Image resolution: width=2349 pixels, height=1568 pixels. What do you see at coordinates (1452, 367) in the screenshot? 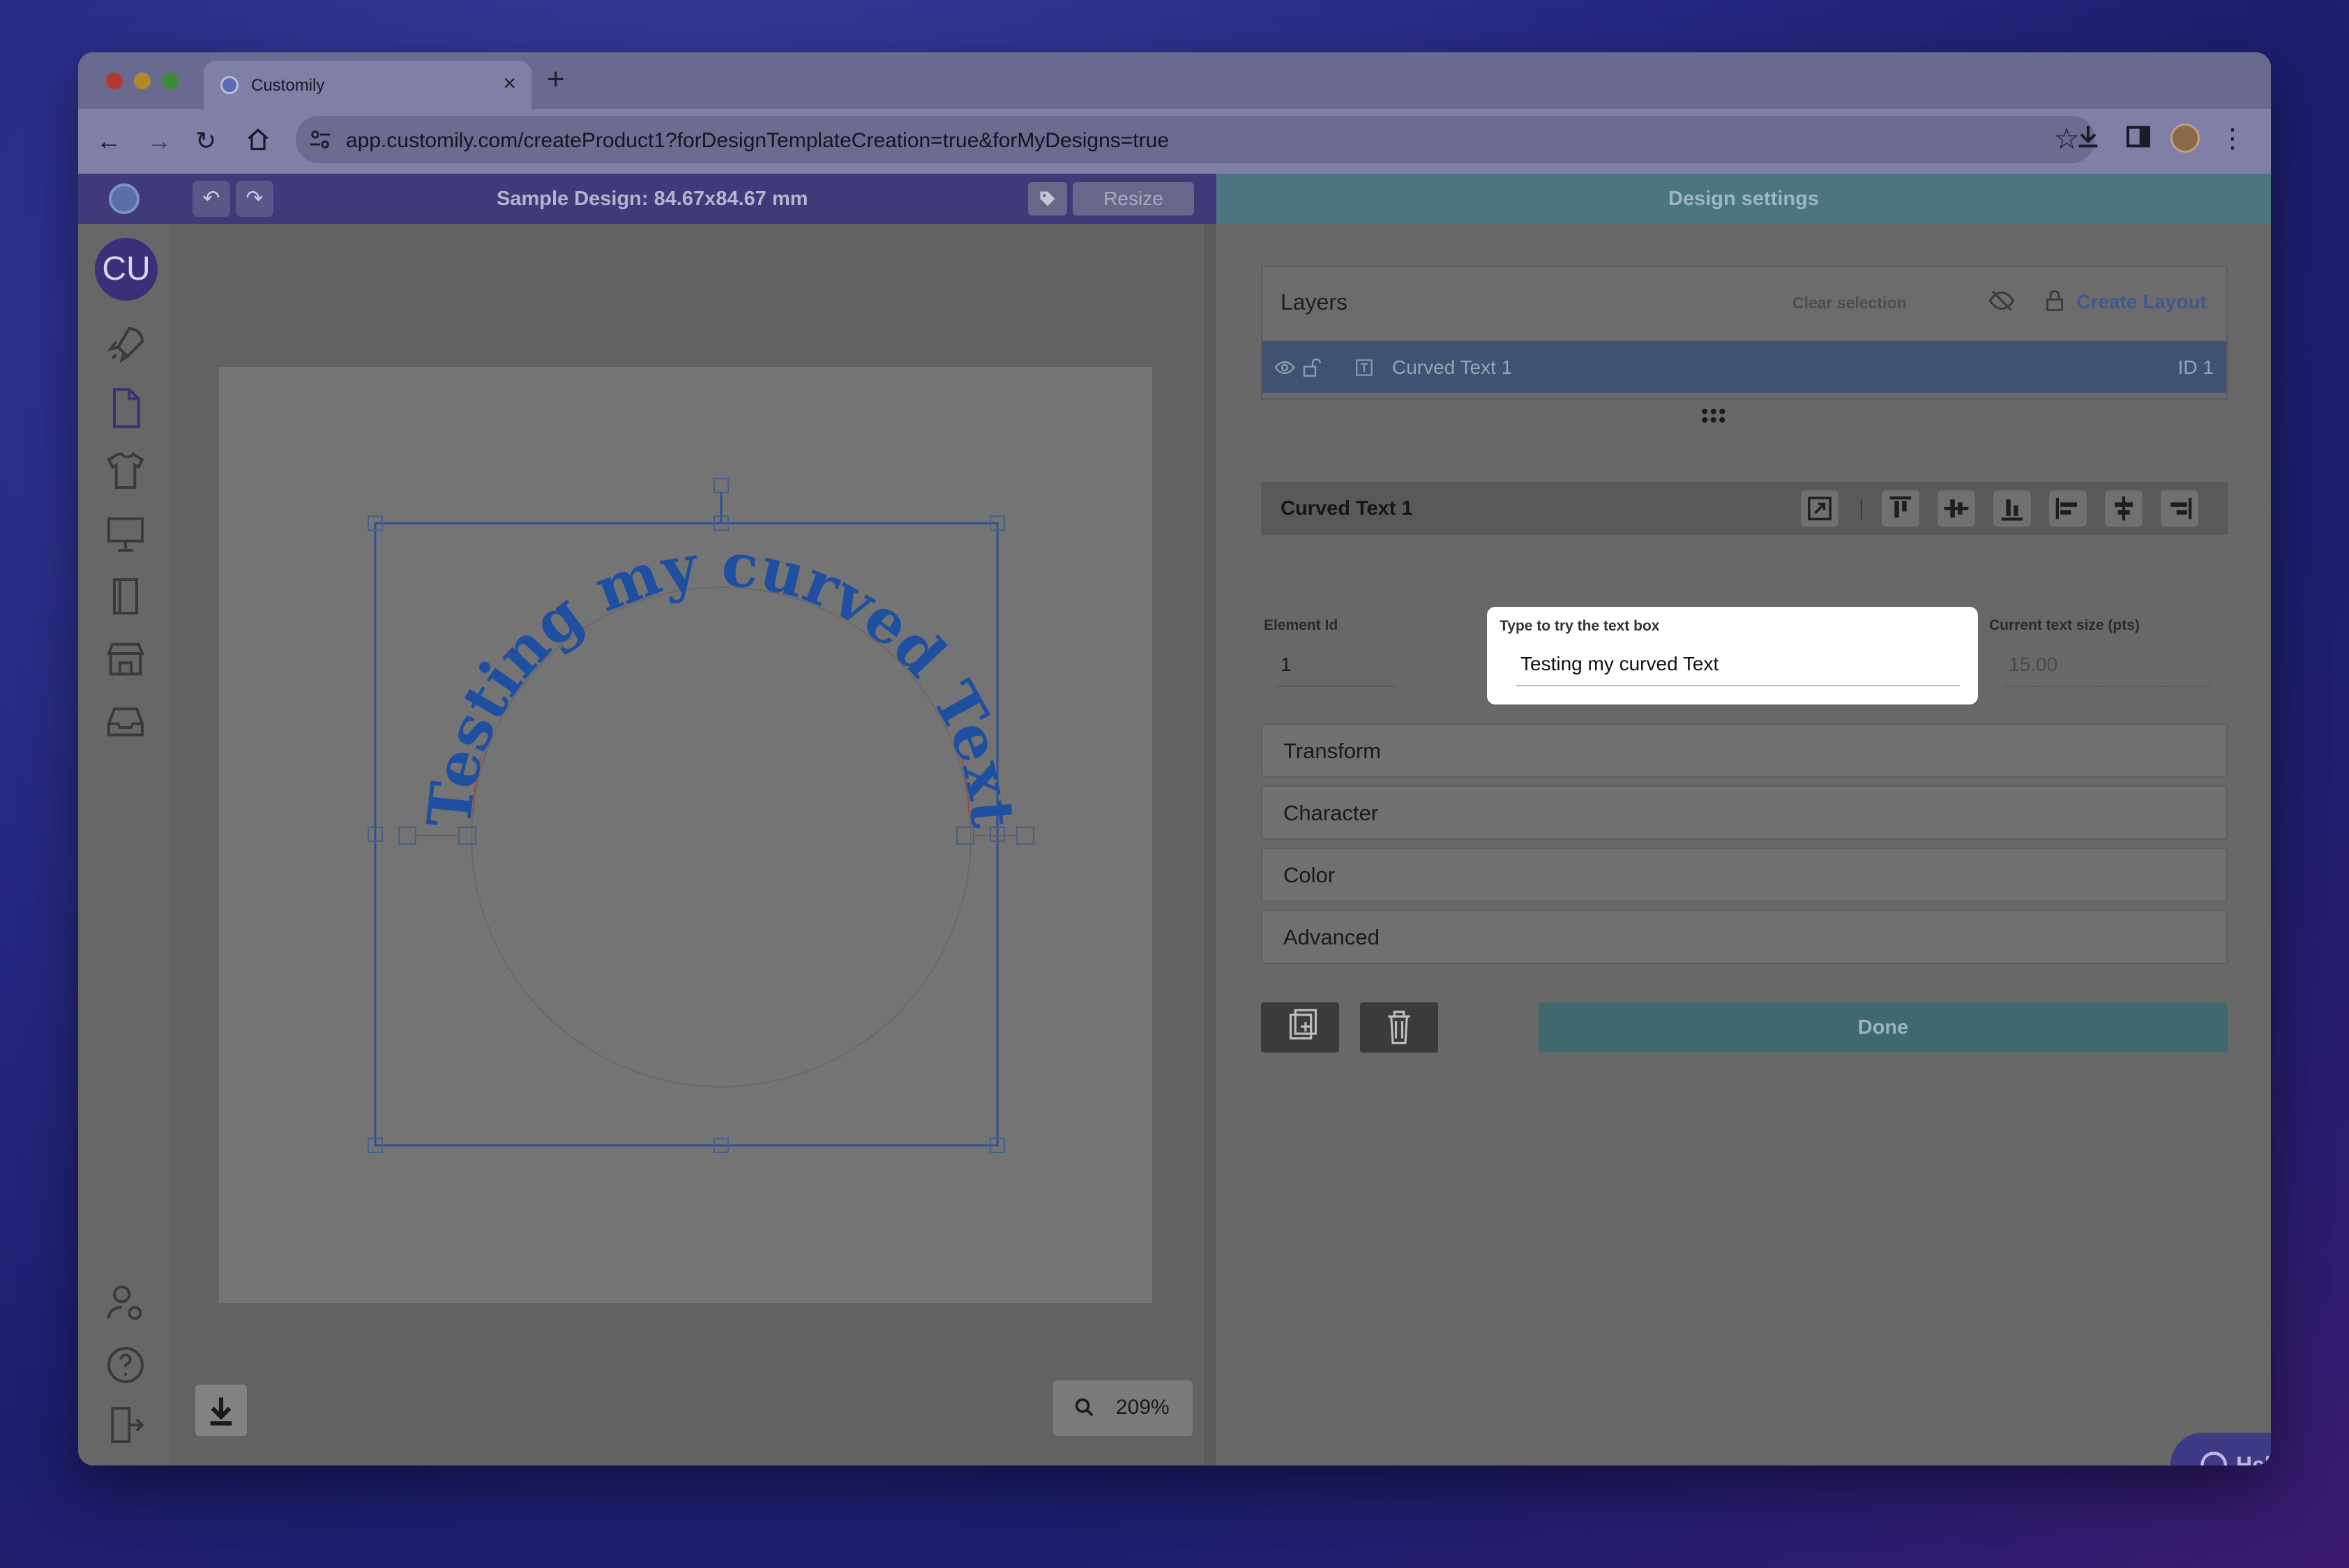
I see `layer-name: Curved Text 1` at bounding box center [1452, 367].